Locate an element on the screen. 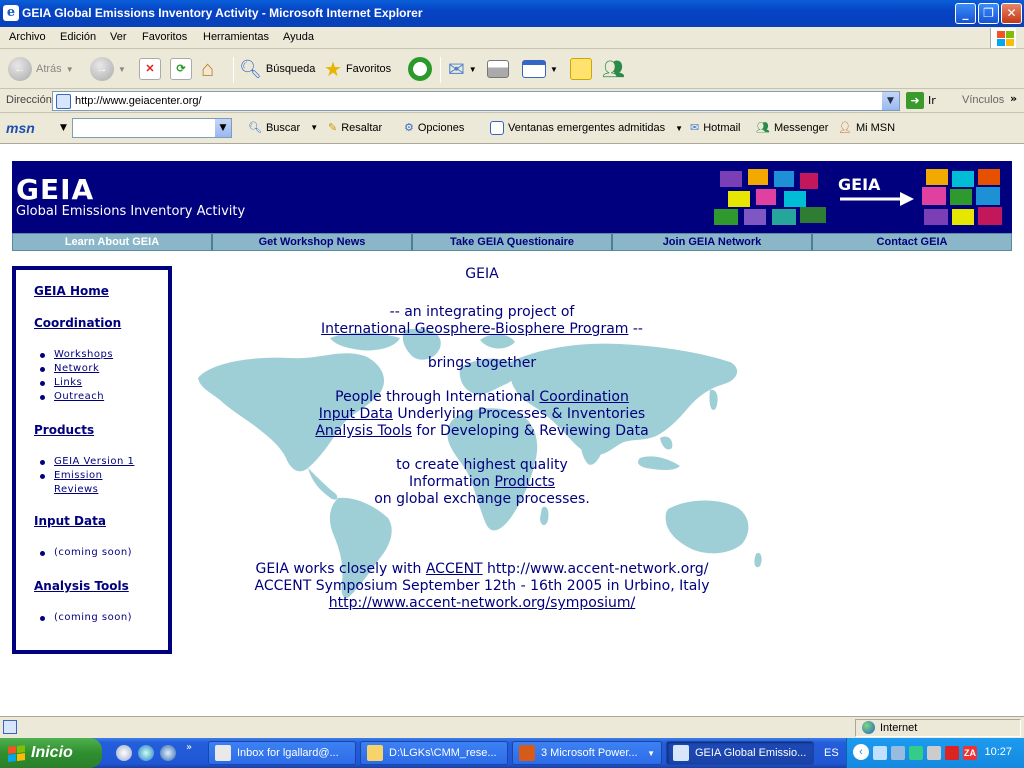 The width and height of the screenshot is (1024, 768). zonealarm-tray-icon: ZA is located at coordinates (970, 753).